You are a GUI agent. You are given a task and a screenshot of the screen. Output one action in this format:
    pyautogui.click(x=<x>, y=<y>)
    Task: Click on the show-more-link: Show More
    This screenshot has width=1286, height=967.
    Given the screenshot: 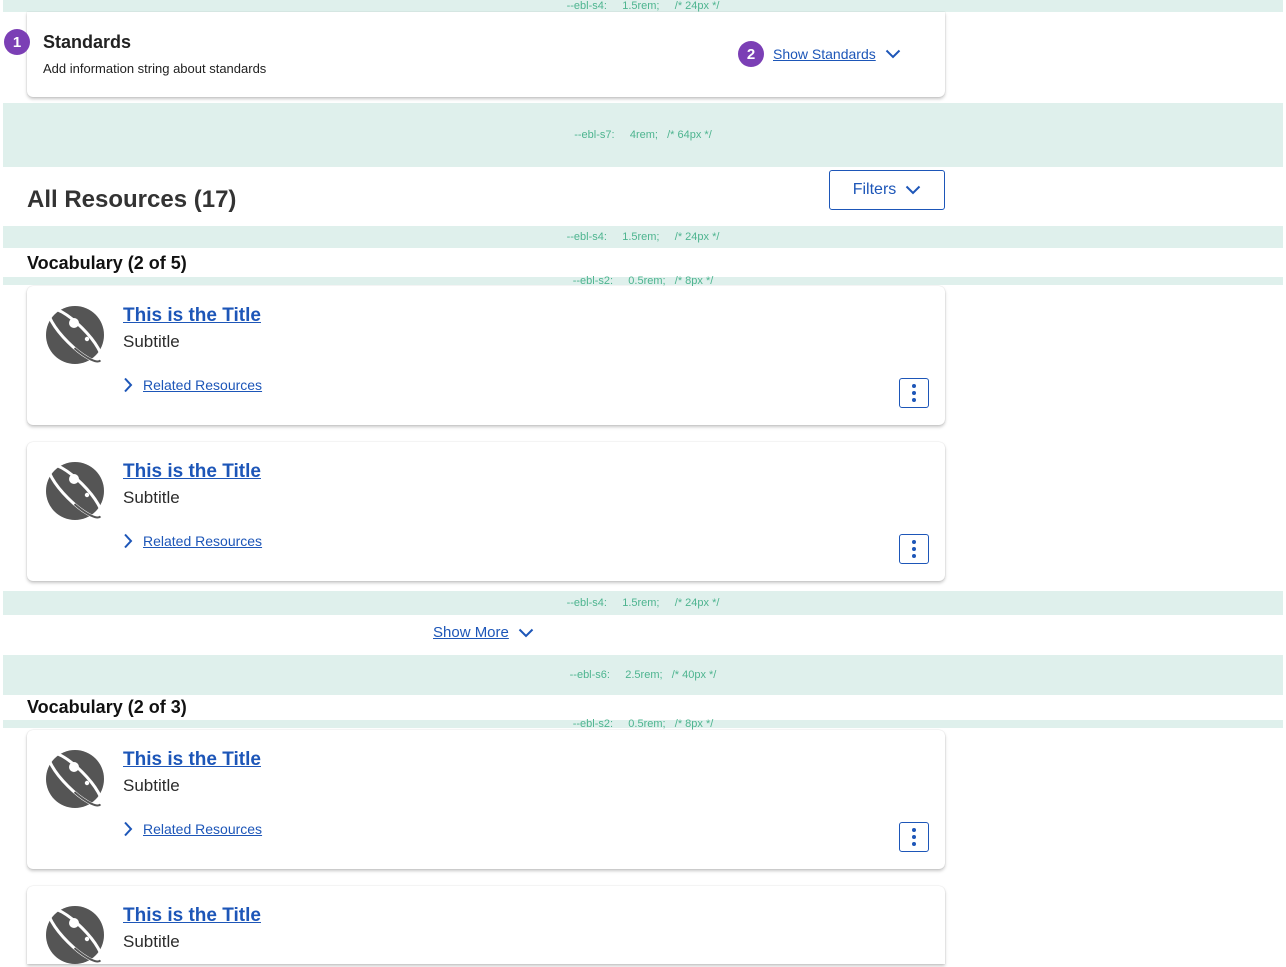 What is the action you would take?
    pyautogui.click(x=471, y=632)
    